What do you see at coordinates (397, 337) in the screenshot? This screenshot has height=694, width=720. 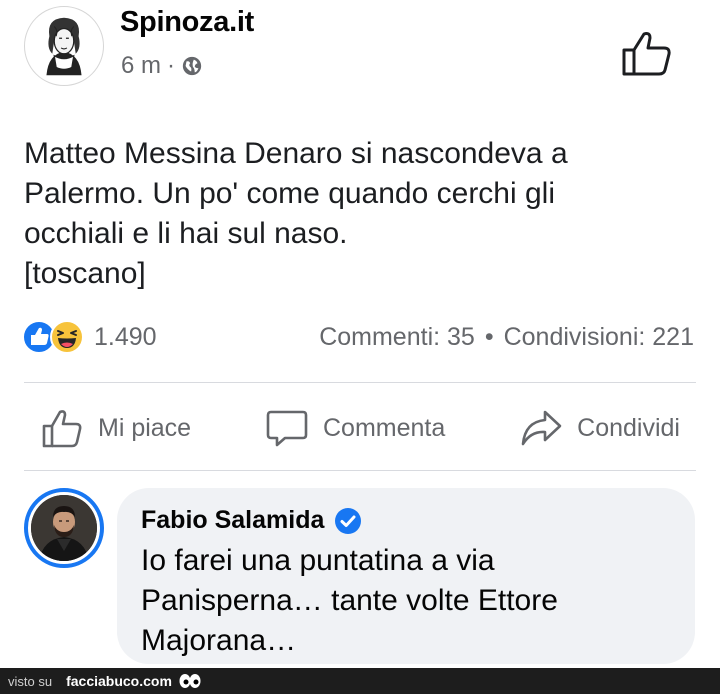 I see `comments-count: Commenti: 35` at bounding box center [397, 337].